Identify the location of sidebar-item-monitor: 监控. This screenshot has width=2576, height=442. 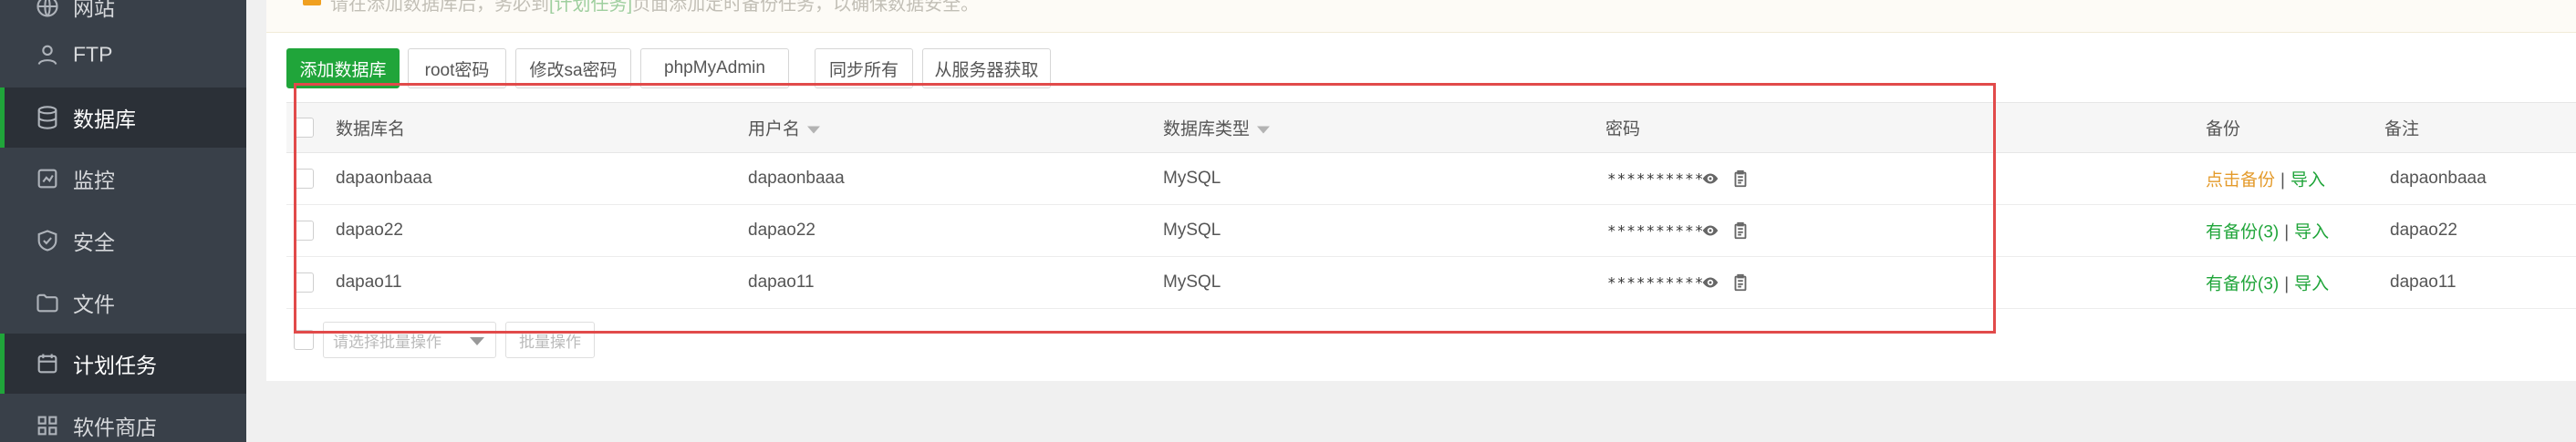
(123, 179).